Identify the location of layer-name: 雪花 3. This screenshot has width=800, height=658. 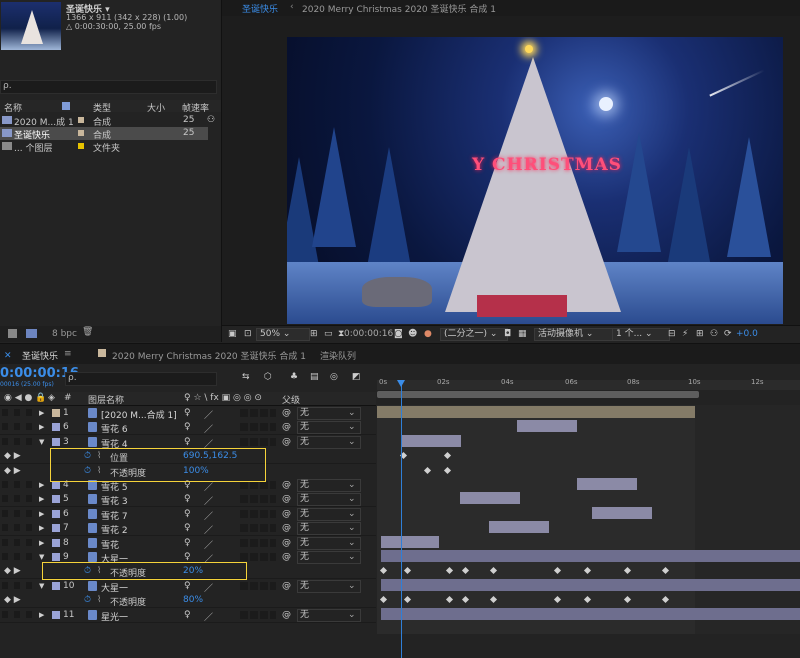
(114, 500).